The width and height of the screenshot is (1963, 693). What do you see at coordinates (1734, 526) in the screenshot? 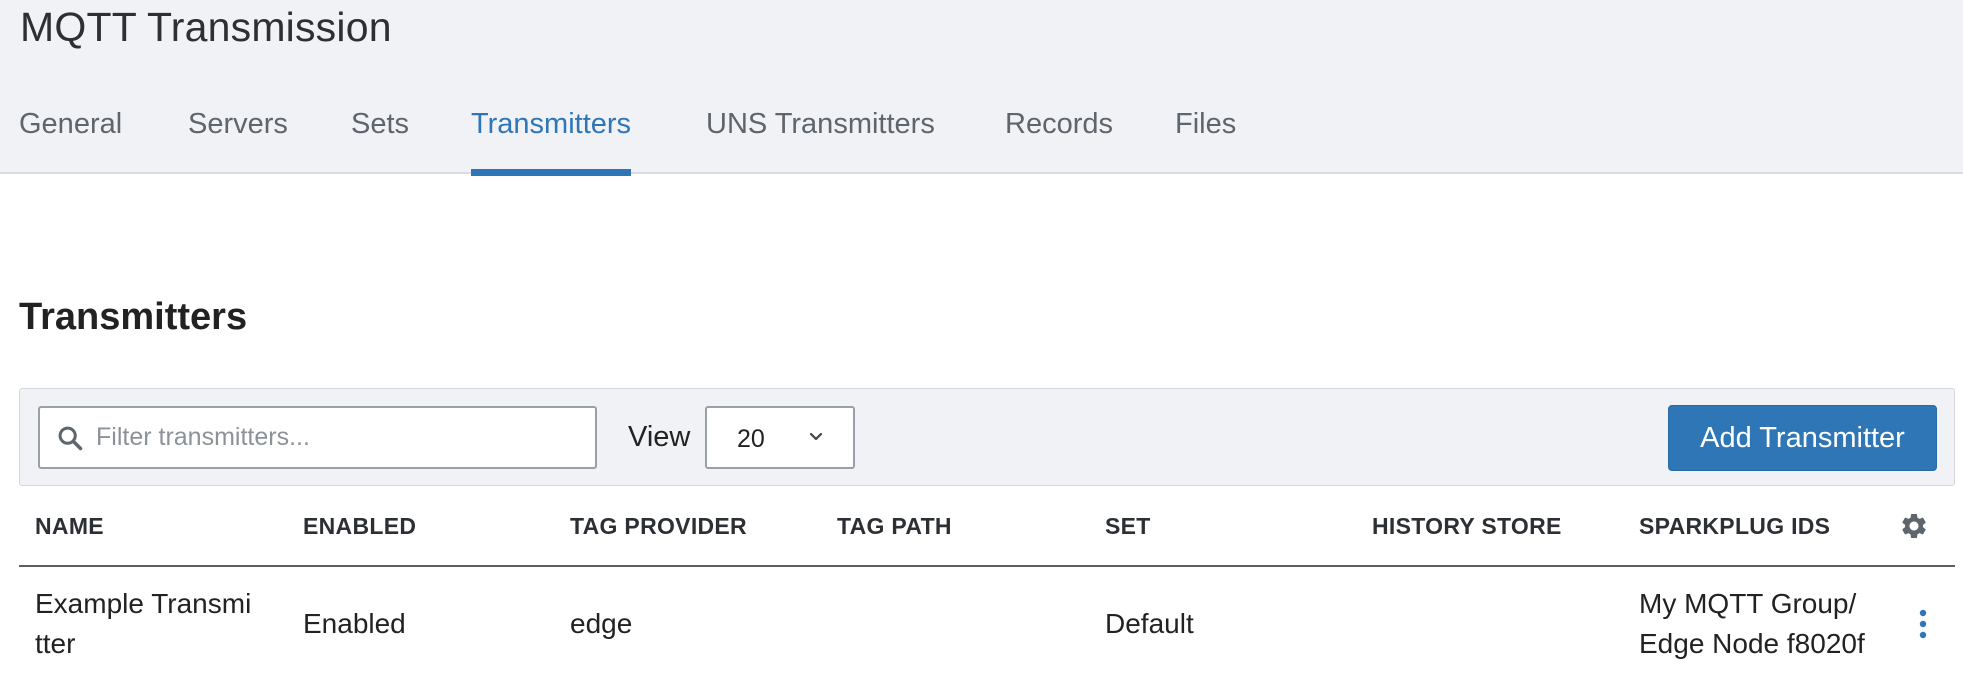
I see `column-header-sparkplug-ids: SPARKPLUG IDS` at bounding box center [1734, 526].